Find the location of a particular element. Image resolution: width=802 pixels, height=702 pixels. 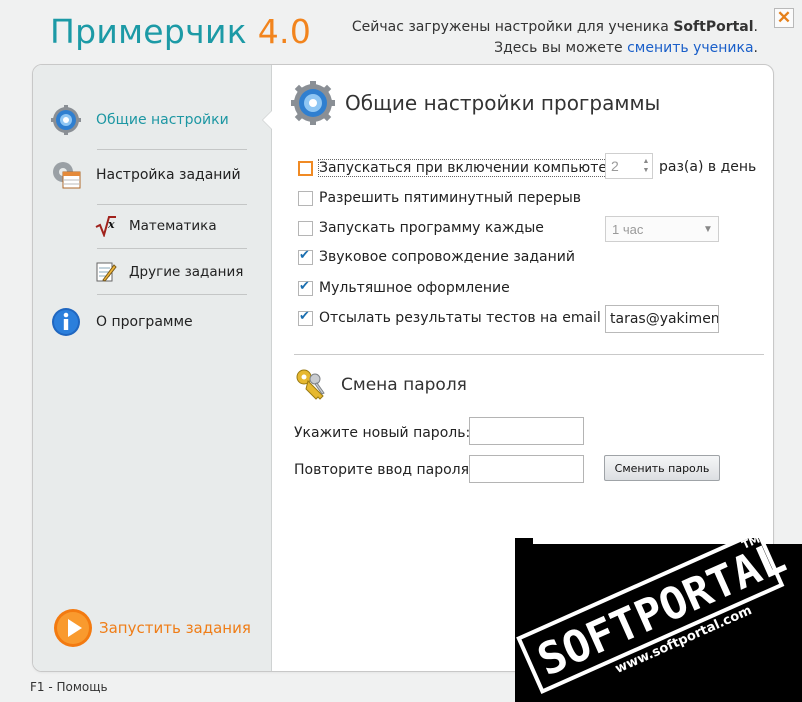

new-password-field is located at coordinates (526, 431).